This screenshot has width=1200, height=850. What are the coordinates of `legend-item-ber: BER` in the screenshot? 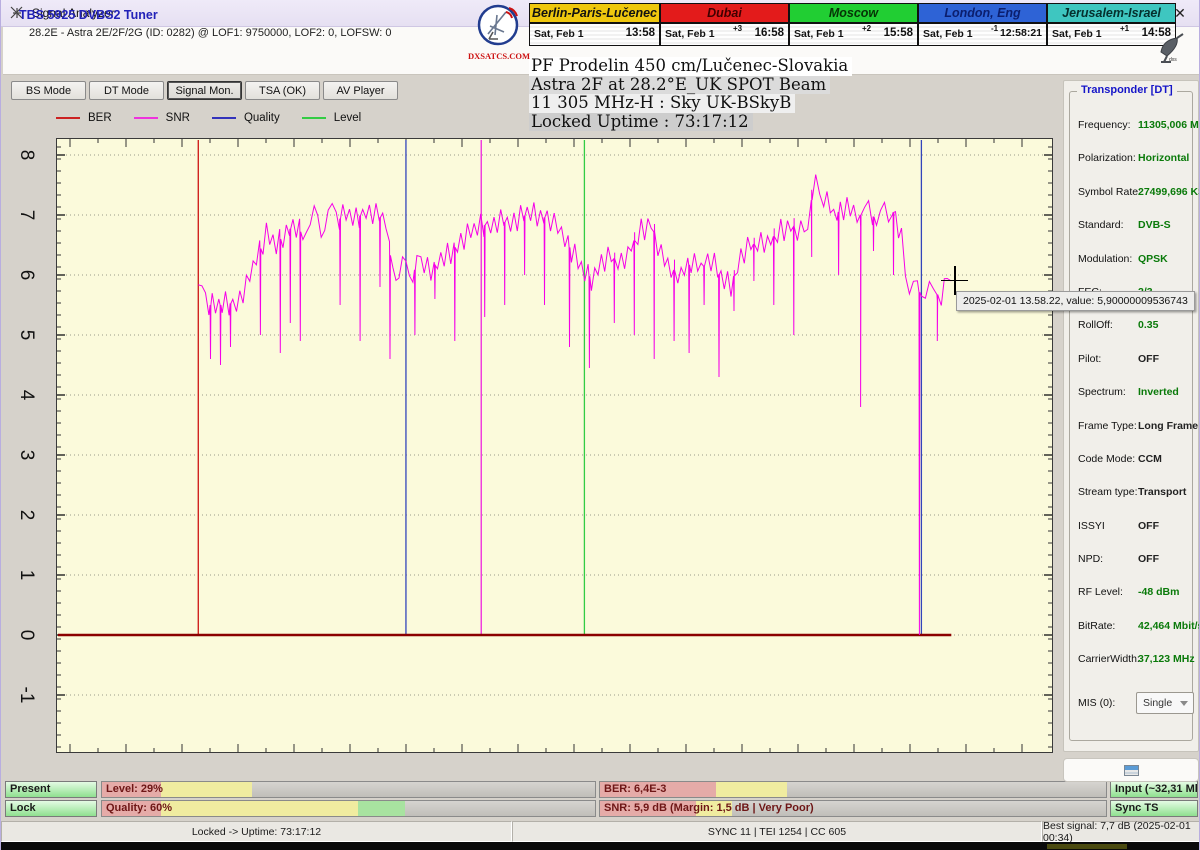 It's located at (84, 118).